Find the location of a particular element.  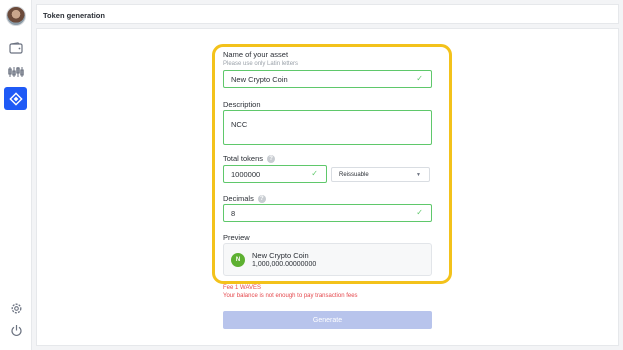

reissue-select: Reissuable ▼ is located at coordinates (380, 174).